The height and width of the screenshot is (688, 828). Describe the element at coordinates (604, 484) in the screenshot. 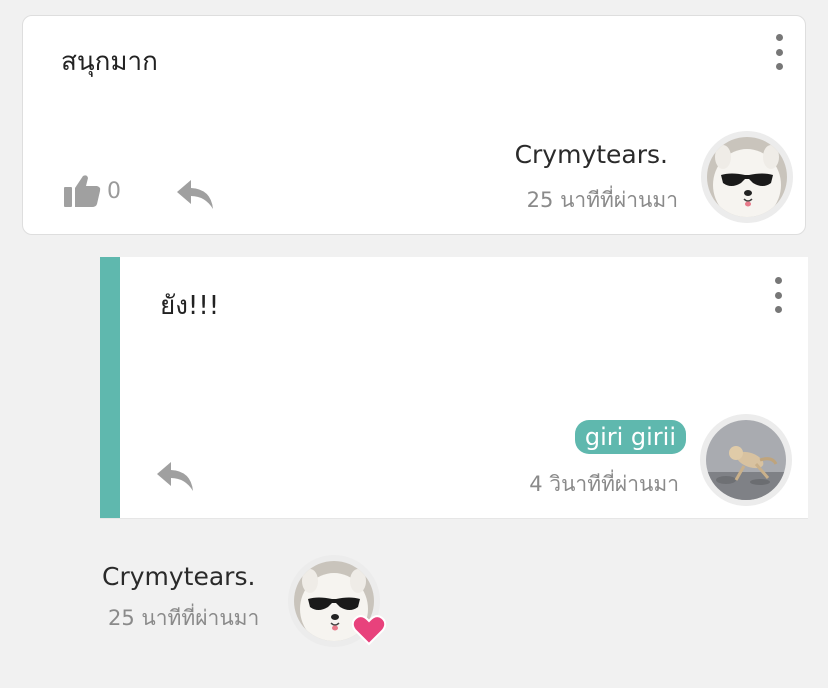

I see `reply-timestamp: 4 วินาทีที่ผ่านมา` at that location.